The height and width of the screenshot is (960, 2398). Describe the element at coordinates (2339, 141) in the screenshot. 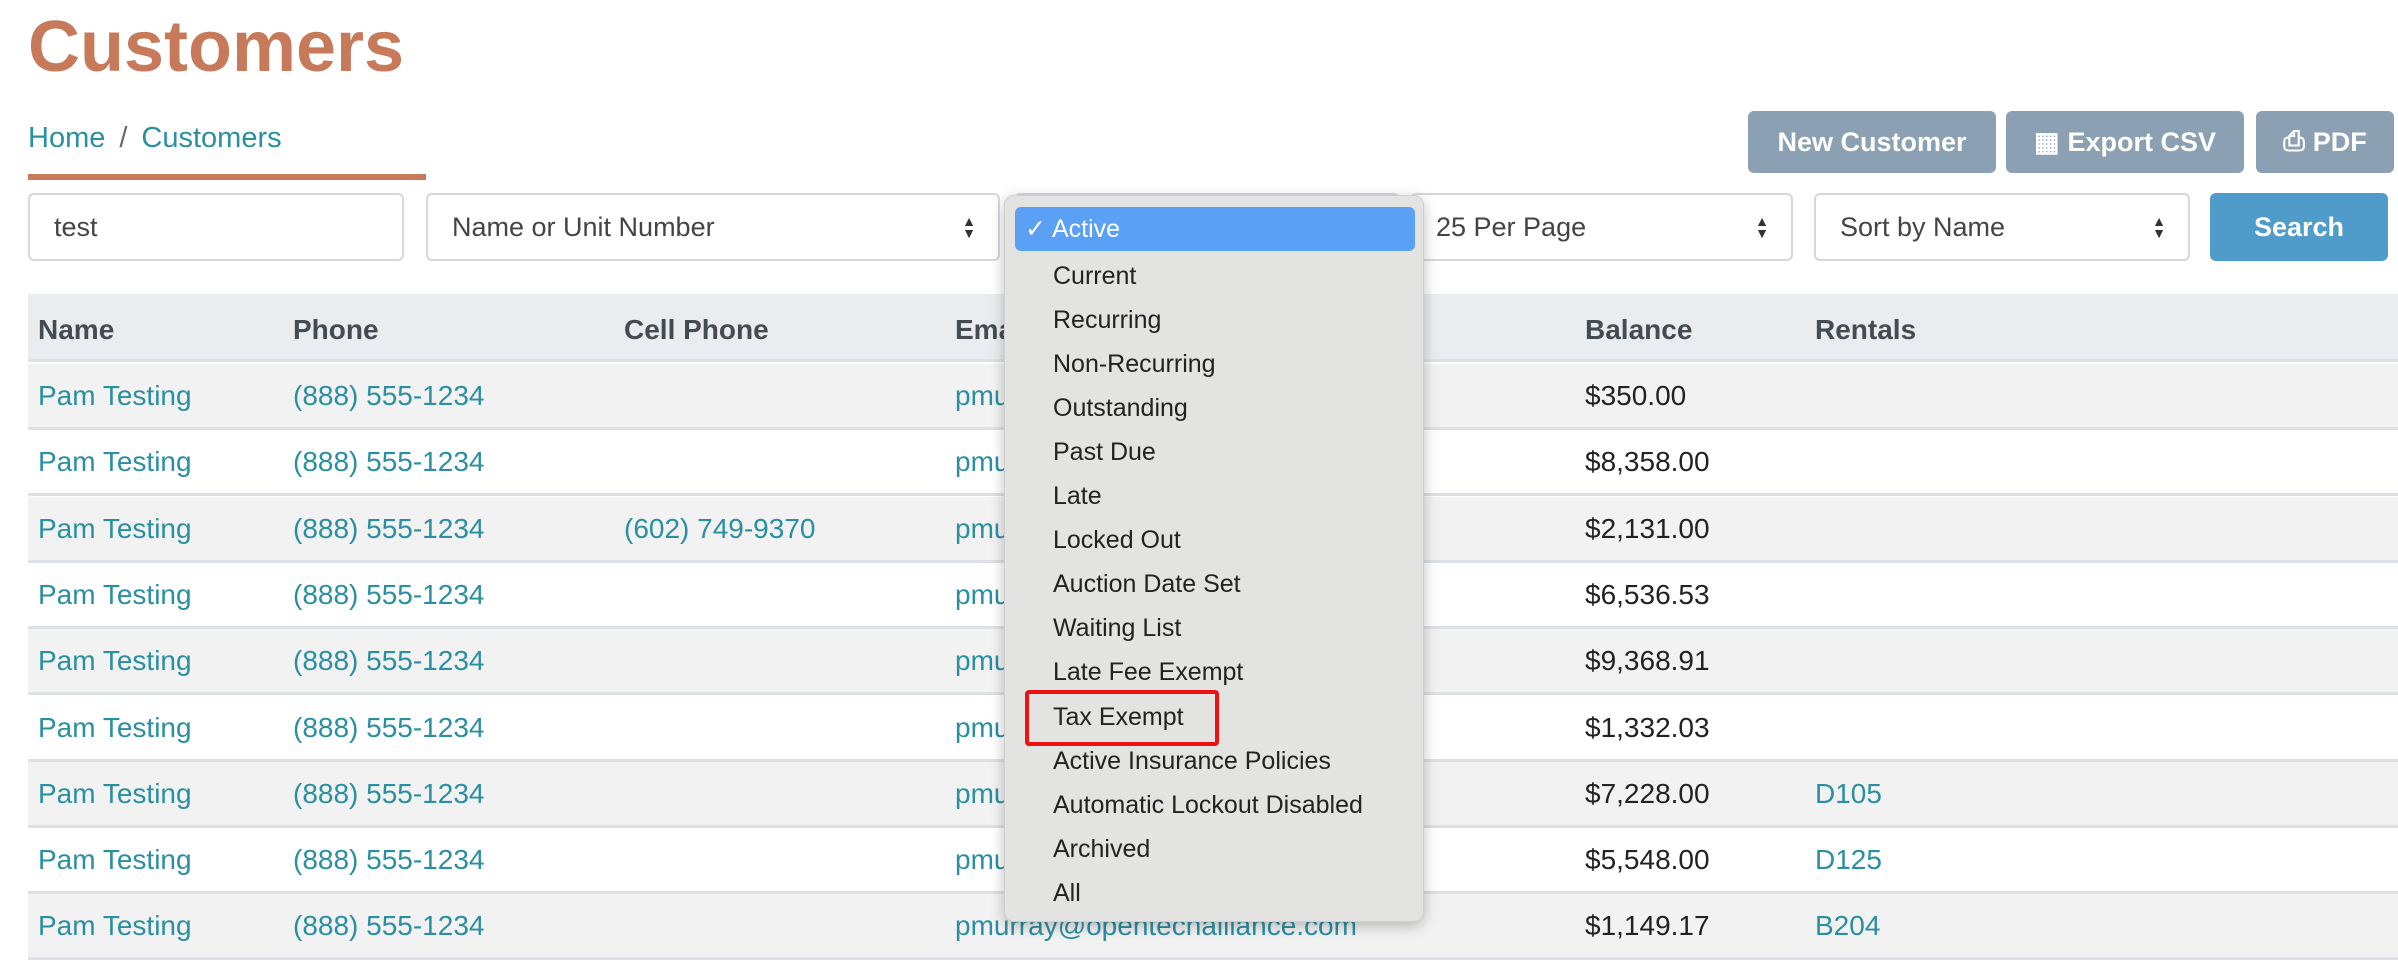

I see `pdf-label: PDF` at that location.